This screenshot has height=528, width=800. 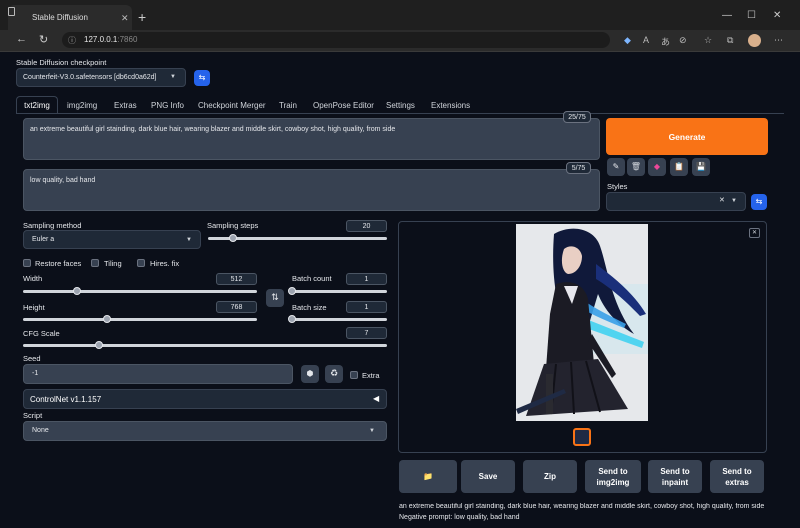 What do you see at coordinates (737, 476) in the screenshot?
I see `send-to-extras-button: Send to extras` at bounding box center [737, 476].